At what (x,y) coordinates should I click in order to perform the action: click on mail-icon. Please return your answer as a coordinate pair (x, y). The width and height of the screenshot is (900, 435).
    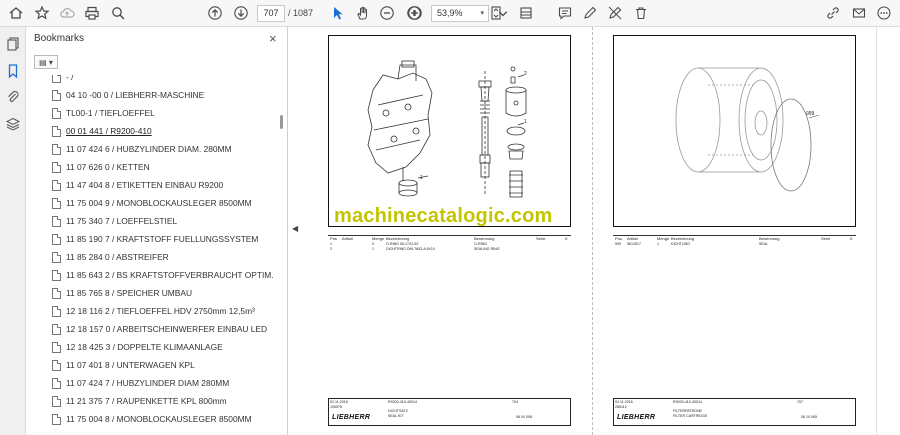
    Looking at the image, I should click on (859, 13).